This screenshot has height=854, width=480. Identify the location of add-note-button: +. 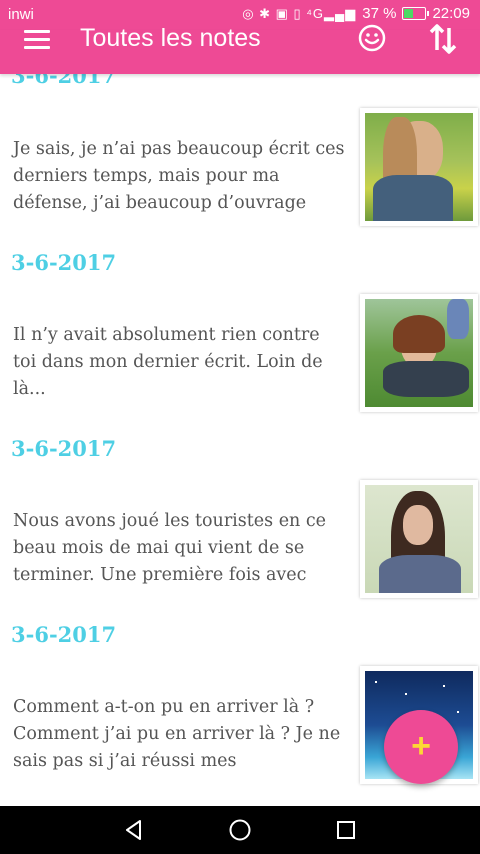
(421, 747).